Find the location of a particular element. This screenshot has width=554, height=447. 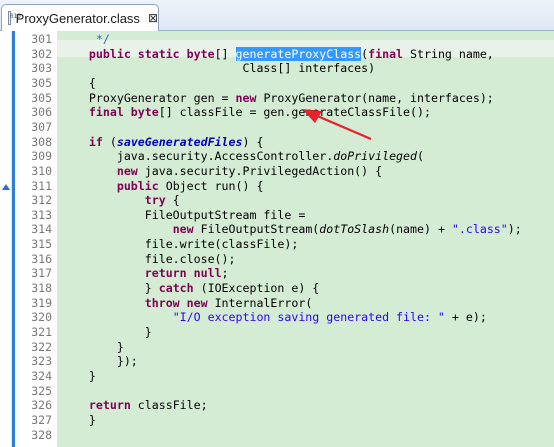

code-token: + e); is located at coordinates (465, 317).